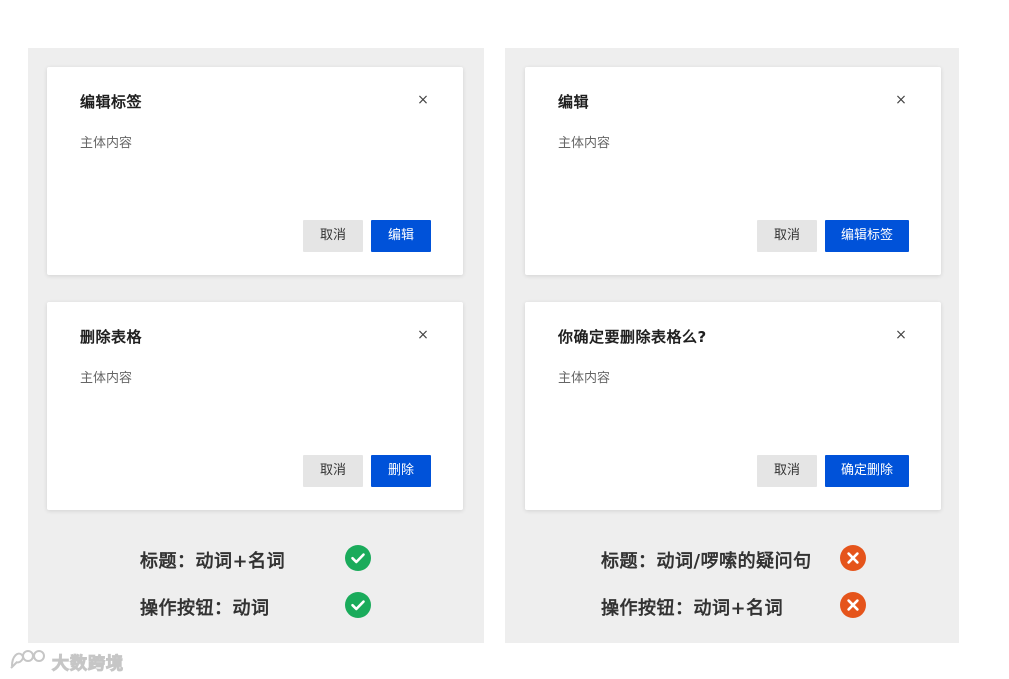  I want to click on confirm-delete-button: 确定删除, so click(866, 471).